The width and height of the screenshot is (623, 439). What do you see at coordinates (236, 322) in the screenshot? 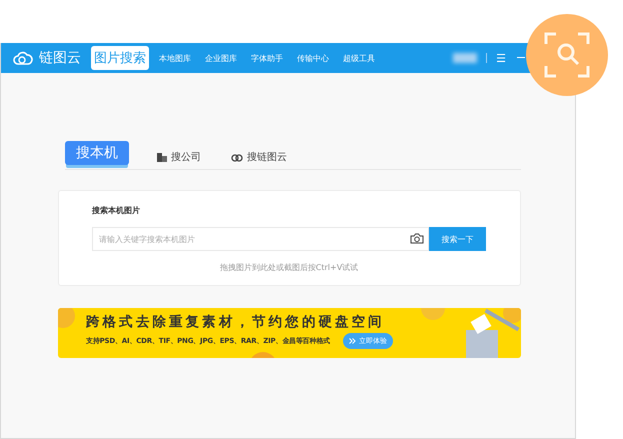
I see `banner-headline: 跨格式去除重复素材，节约您的硬盘空间` at bounding box center [236, 322].